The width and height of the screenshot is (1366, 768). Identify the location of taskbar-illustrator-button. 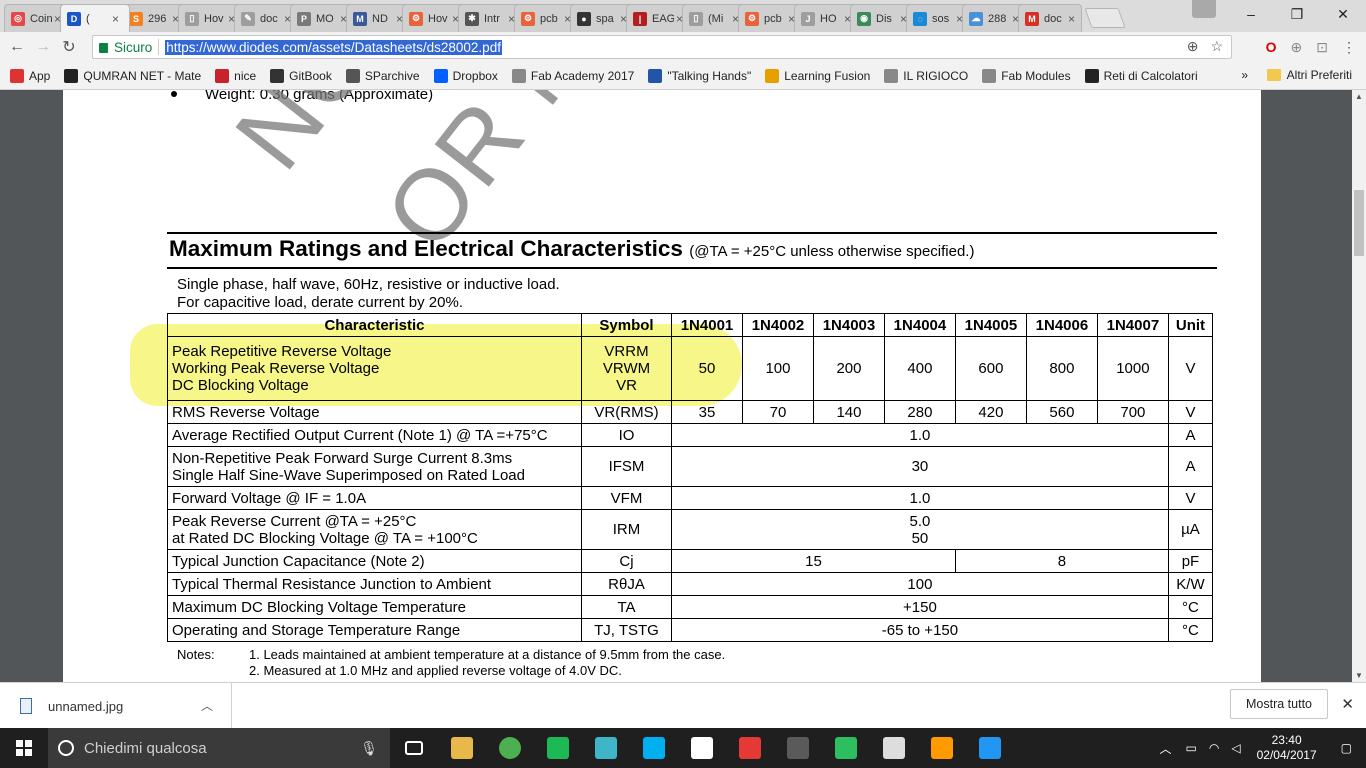
(942, 748).